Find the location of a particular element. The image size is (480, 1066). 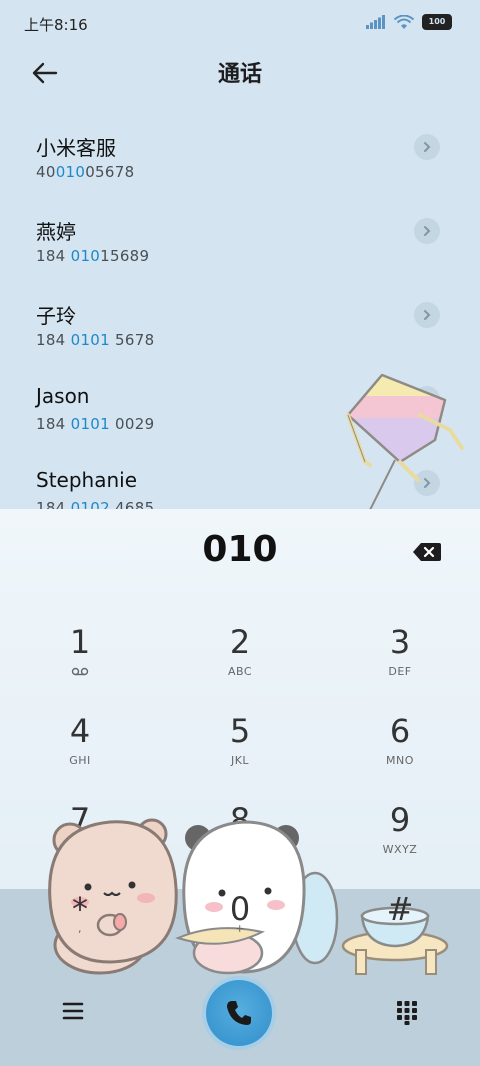

status-bar: 上午8:16 100 is located at coordinates (240, 23).